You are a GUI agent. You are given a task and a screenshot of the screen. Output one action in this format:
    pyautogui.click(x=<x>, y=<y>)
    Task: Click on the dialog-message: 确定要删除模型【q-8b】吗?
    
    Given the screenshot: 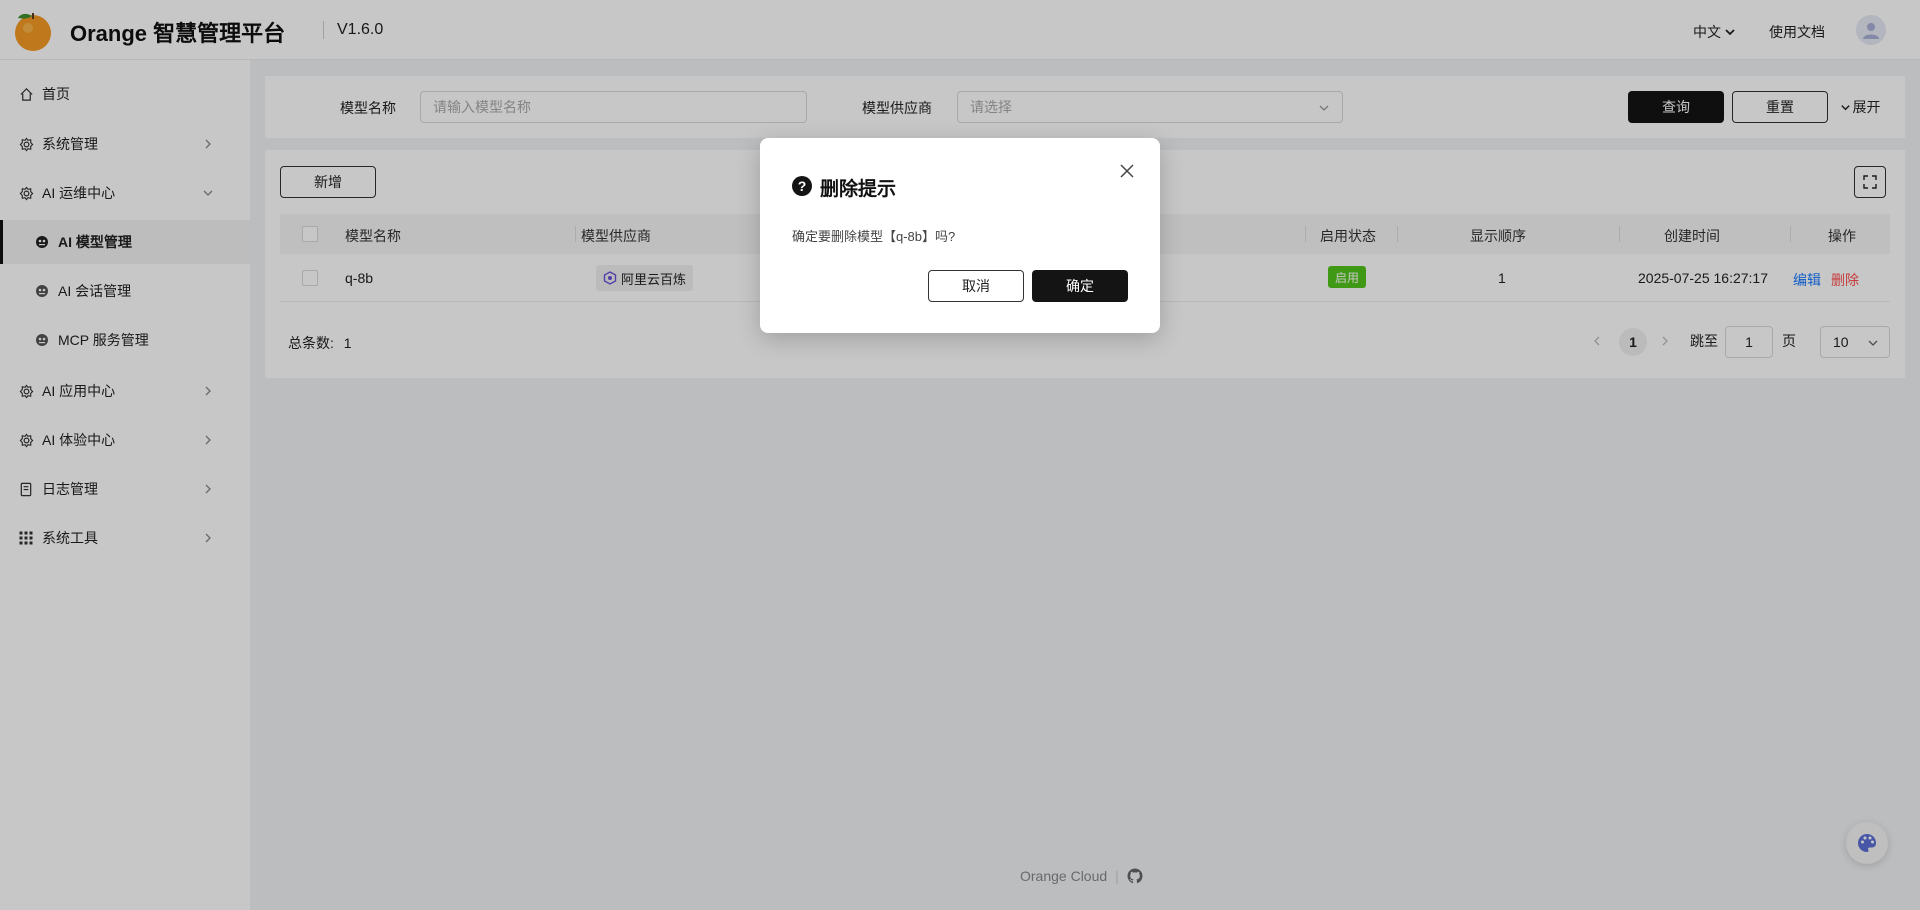 What is the action you would take?
    pyautogui.click(x=874, y=236)
    